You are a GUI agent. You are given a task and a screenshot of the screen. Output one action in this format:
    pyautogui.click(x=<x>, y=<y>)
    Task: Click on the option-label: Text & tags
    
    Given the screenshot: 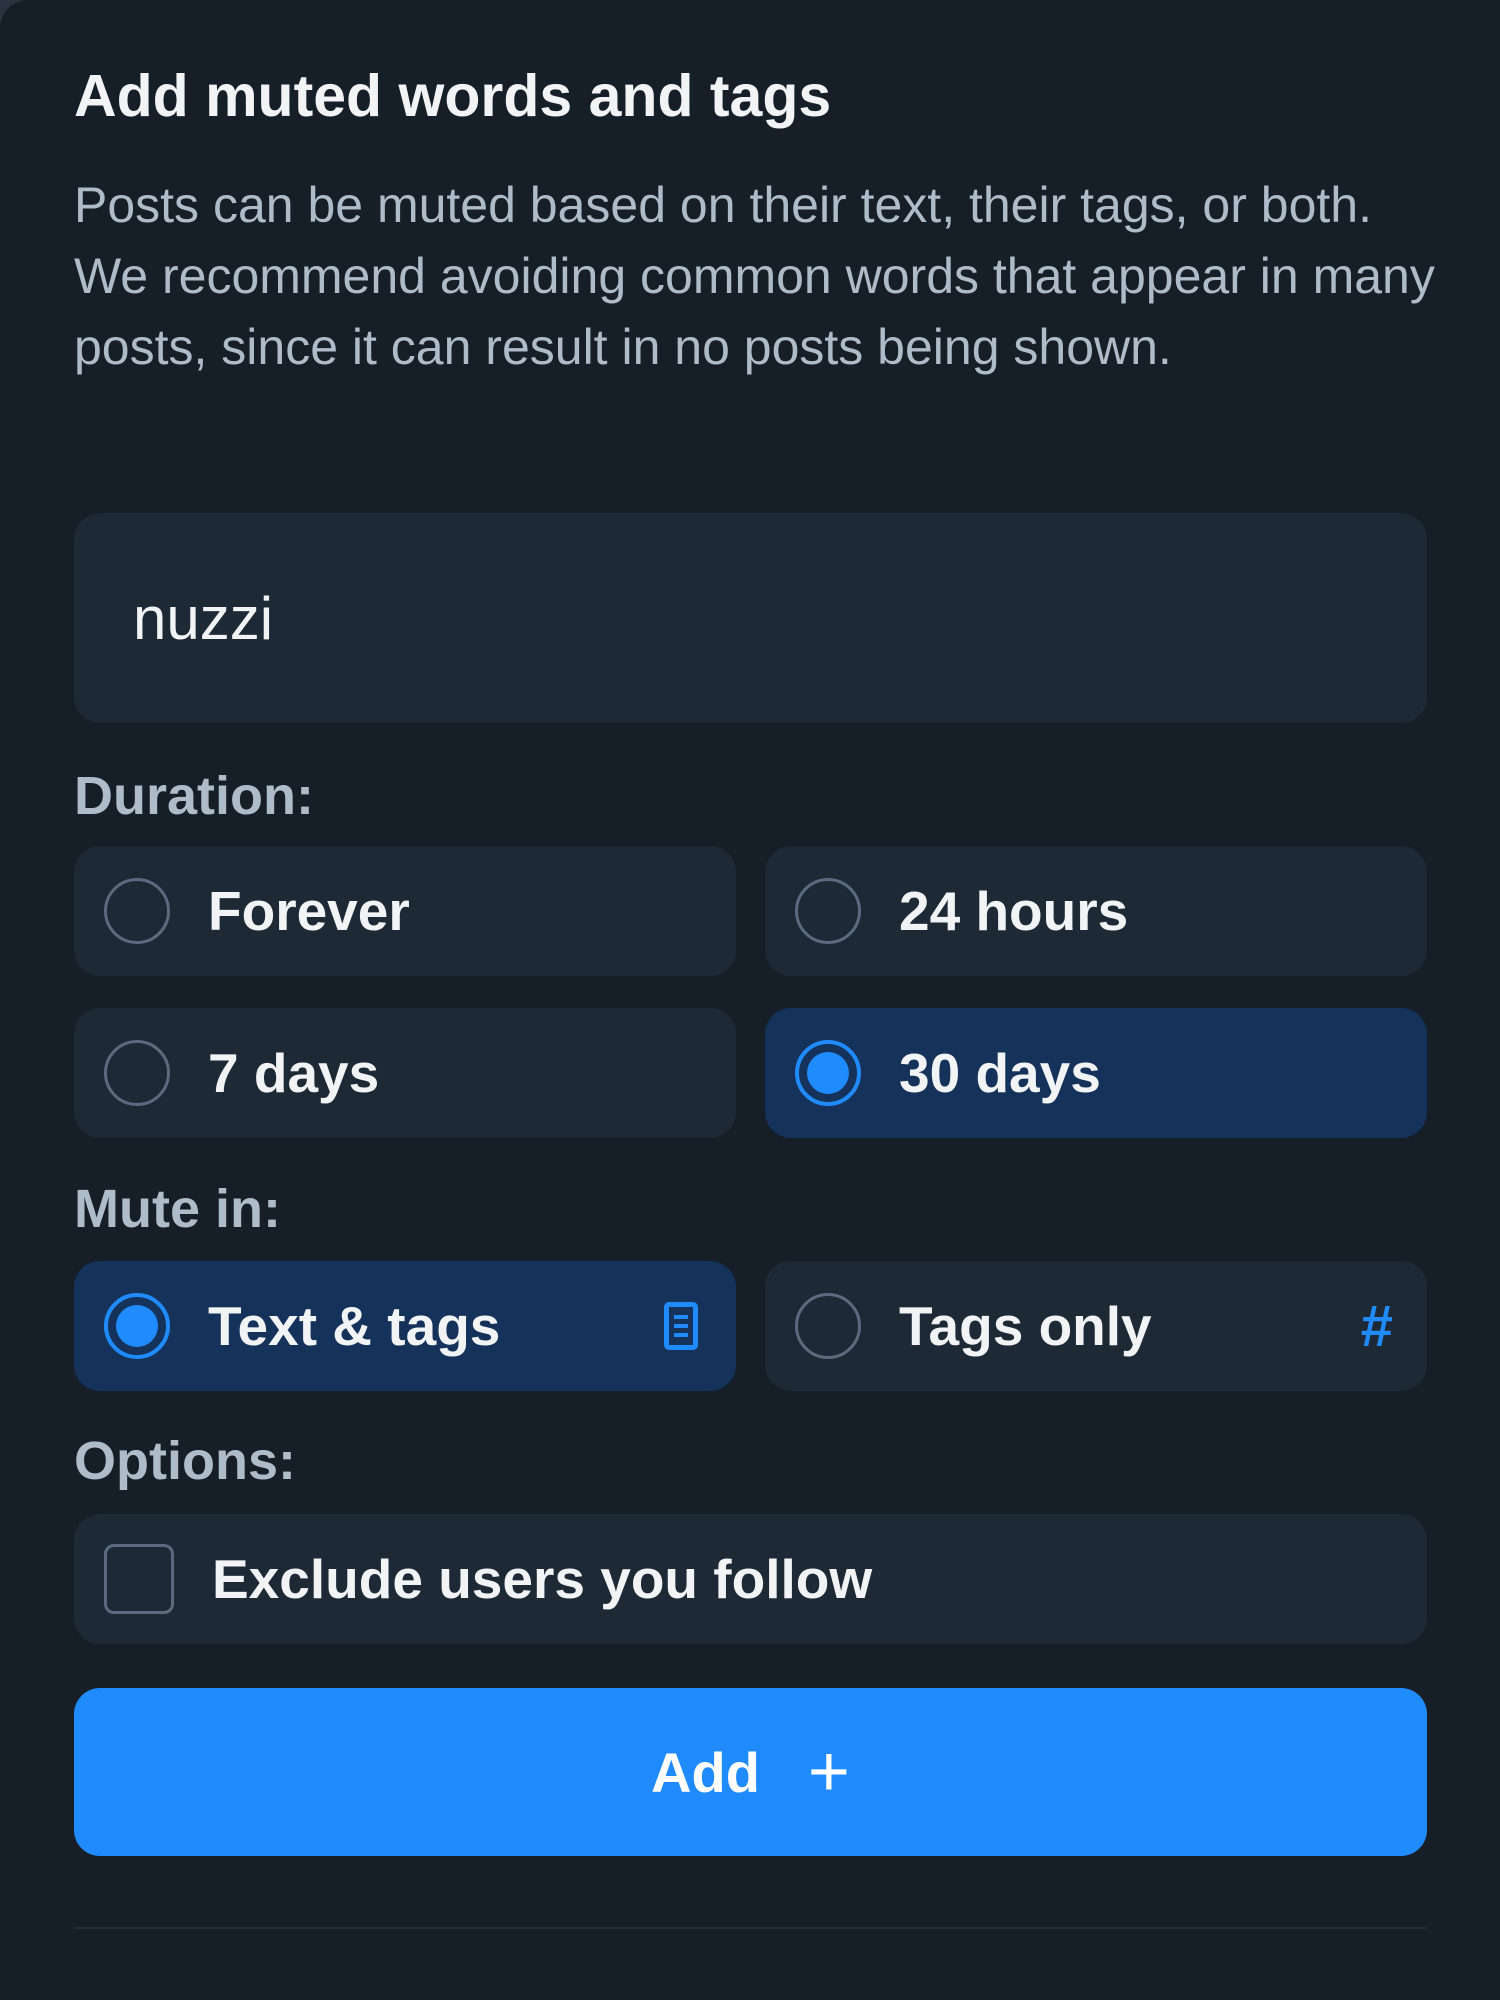 What is the action you would take?
    pyautogui.click(x=354, y=1326)
    